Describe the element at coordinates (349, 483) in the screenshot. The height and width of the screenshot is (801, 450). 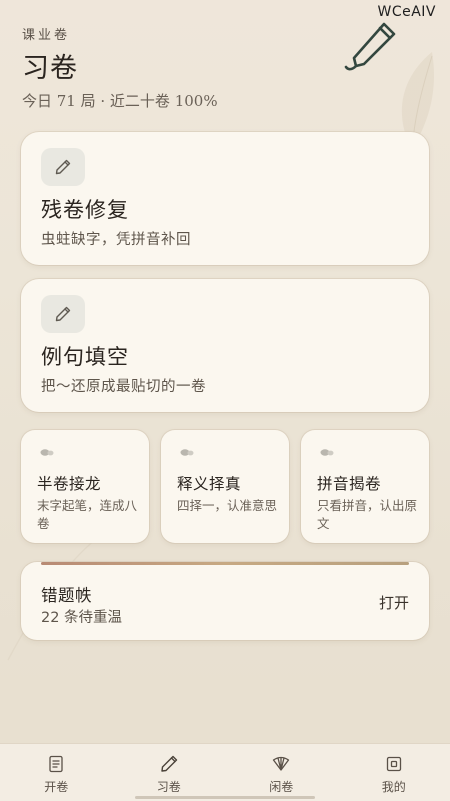
I see `mode-title: 拼音揭卷` at that location.